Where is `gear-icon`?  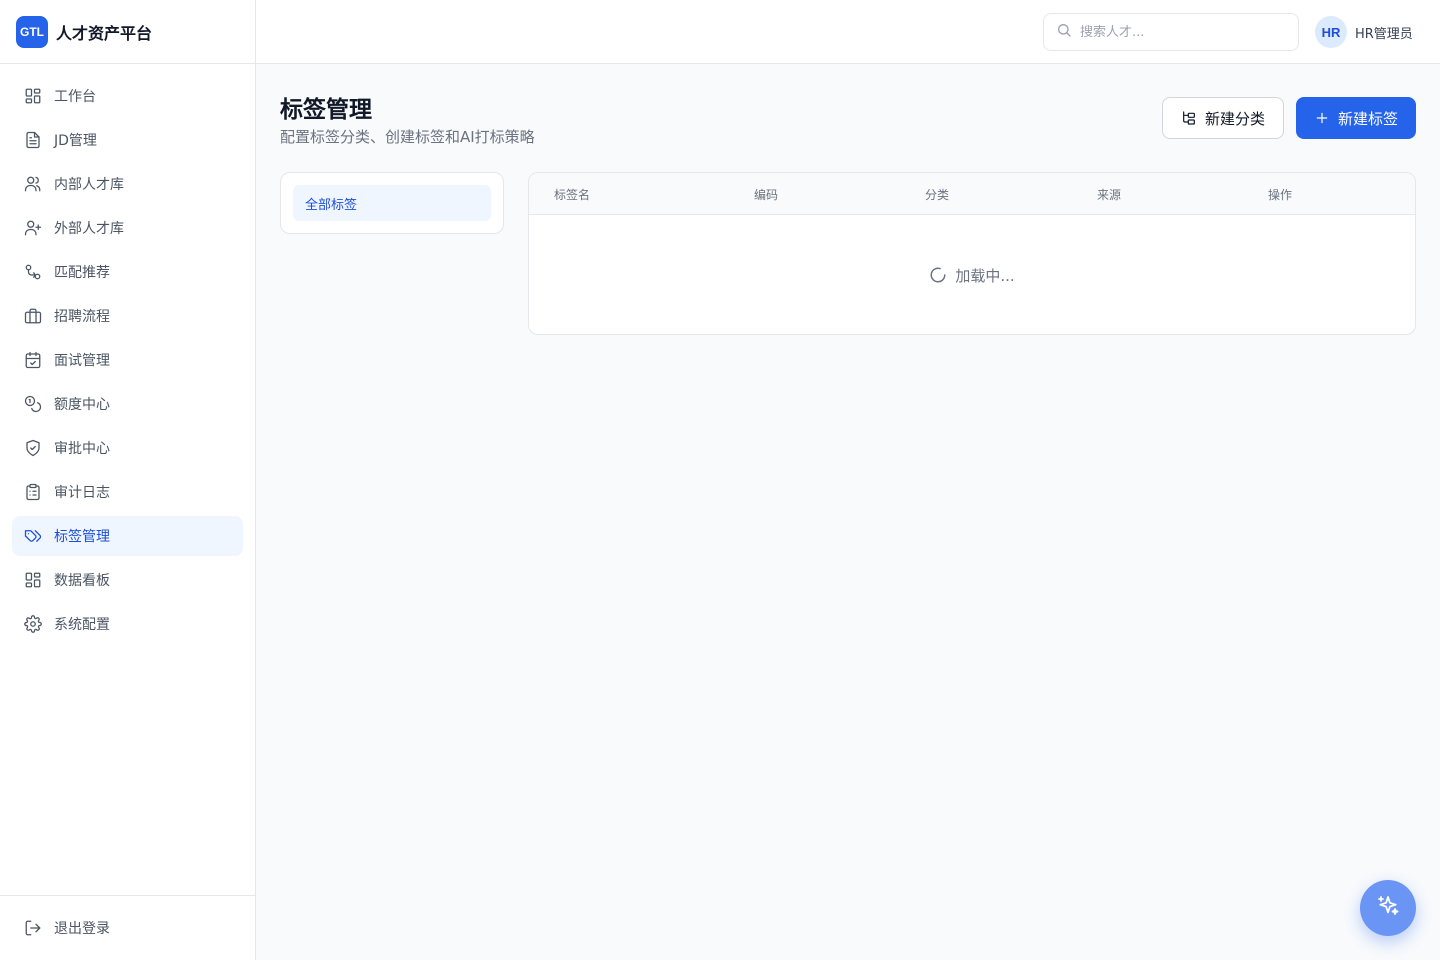
gear-icon is located at coordinates (33, 624).